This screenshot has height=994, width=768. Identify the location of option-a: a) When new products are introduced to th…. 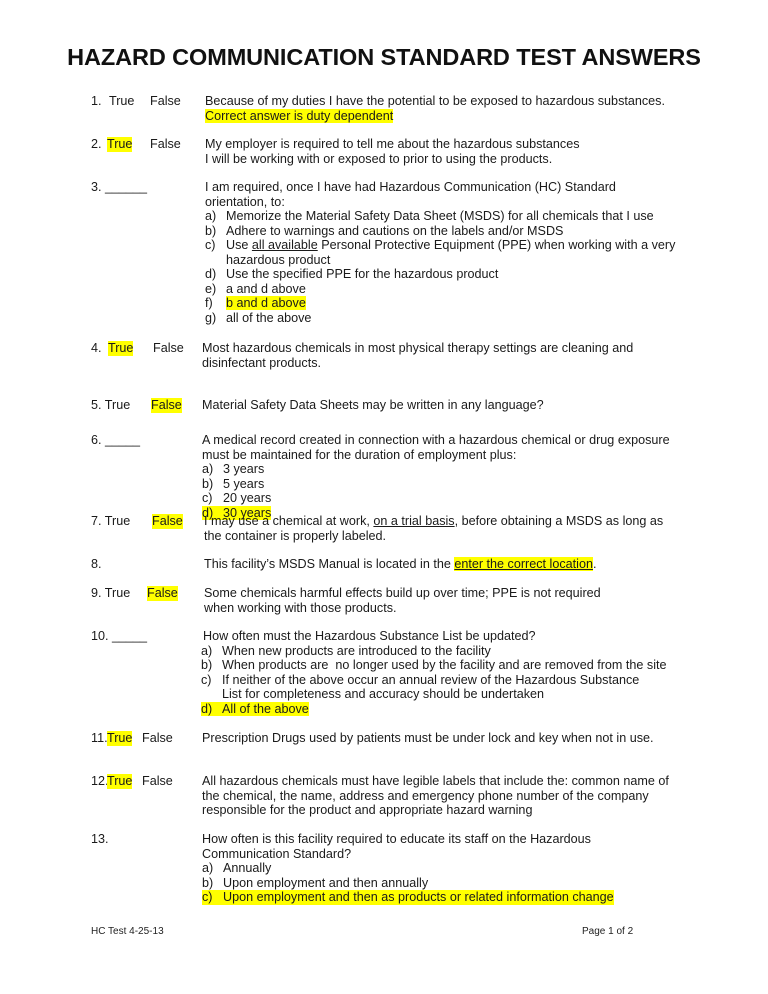
(346, 650).